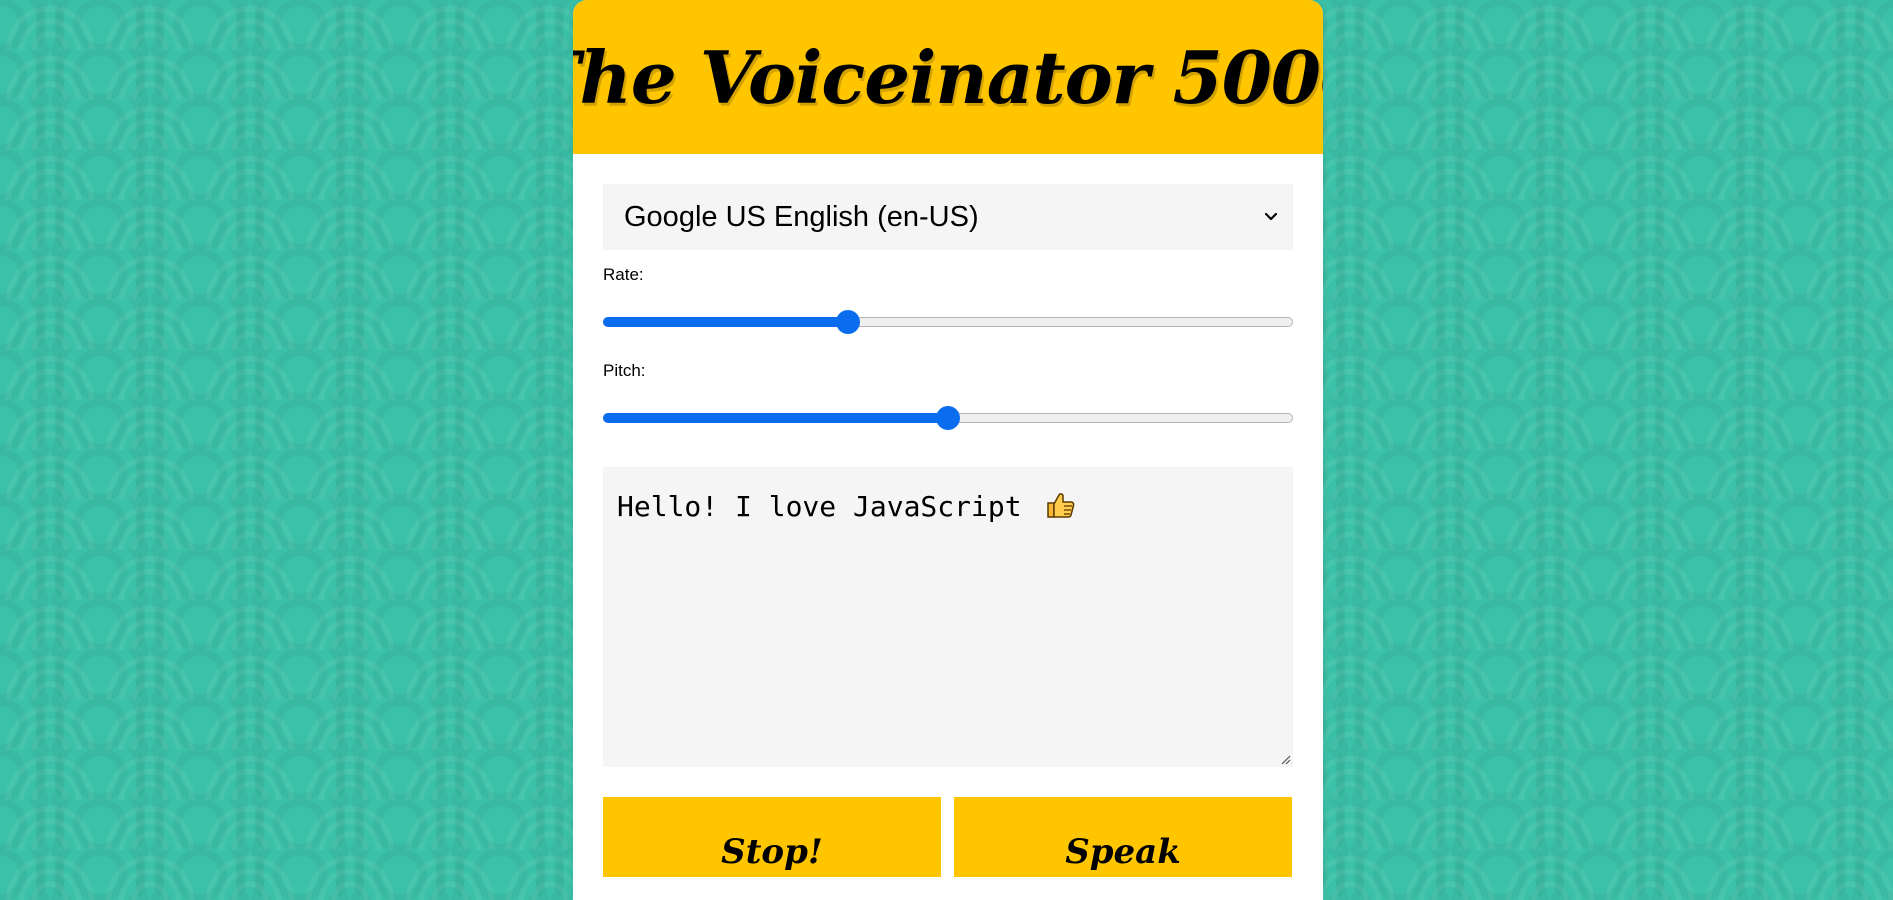 The height and width of the screenshot is (900, 1893). Describe the element at coordinates (948, 322) in the screenshot. I see `rate-slider` at that location.